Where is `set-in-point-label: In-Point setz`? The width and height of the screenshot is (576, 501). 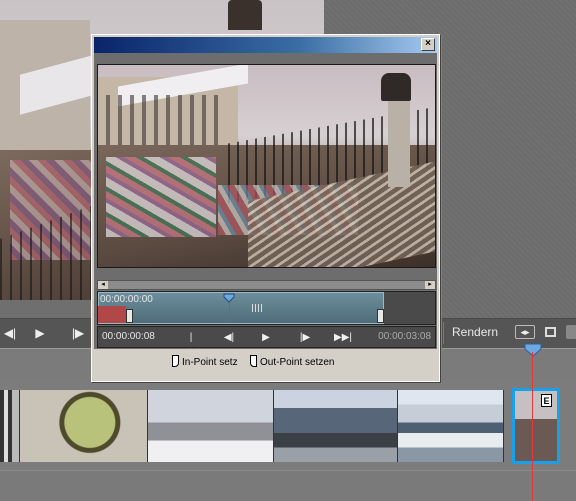
set-in-point-label: In-Point setz is located at coordinates (210, 362).